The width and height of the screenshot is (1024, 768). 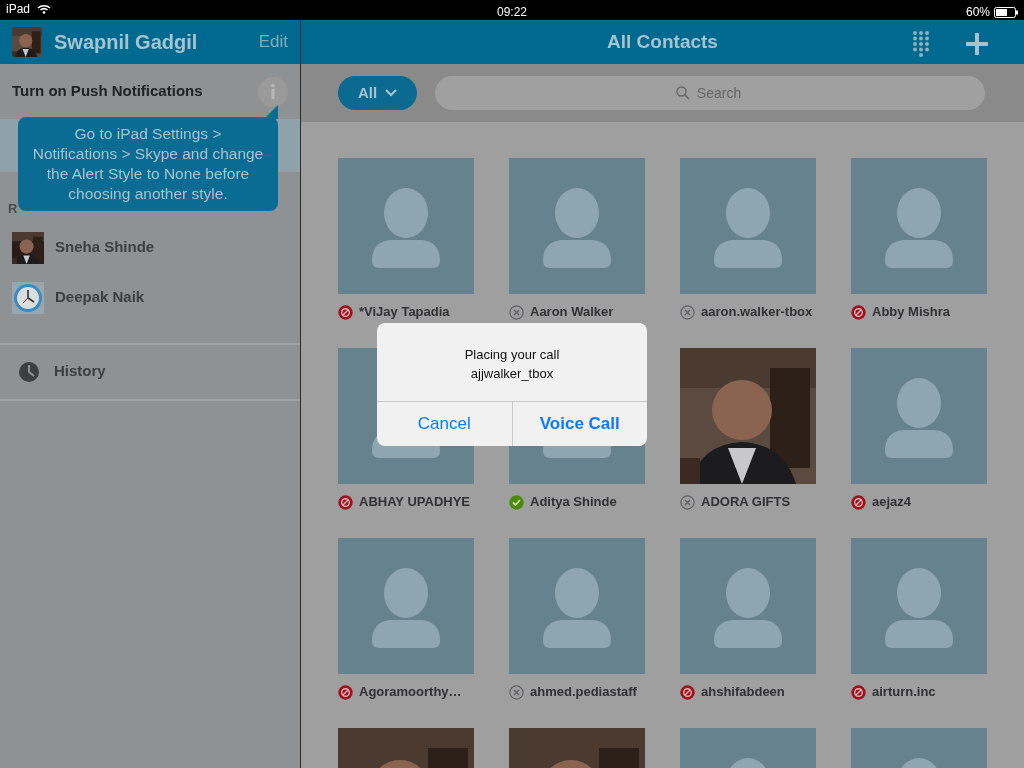 What do you see at coordinates (757, 312) in the screenshot?
I see `contact-name: aaron.walker-tbox` at bounding box center [757, 312].